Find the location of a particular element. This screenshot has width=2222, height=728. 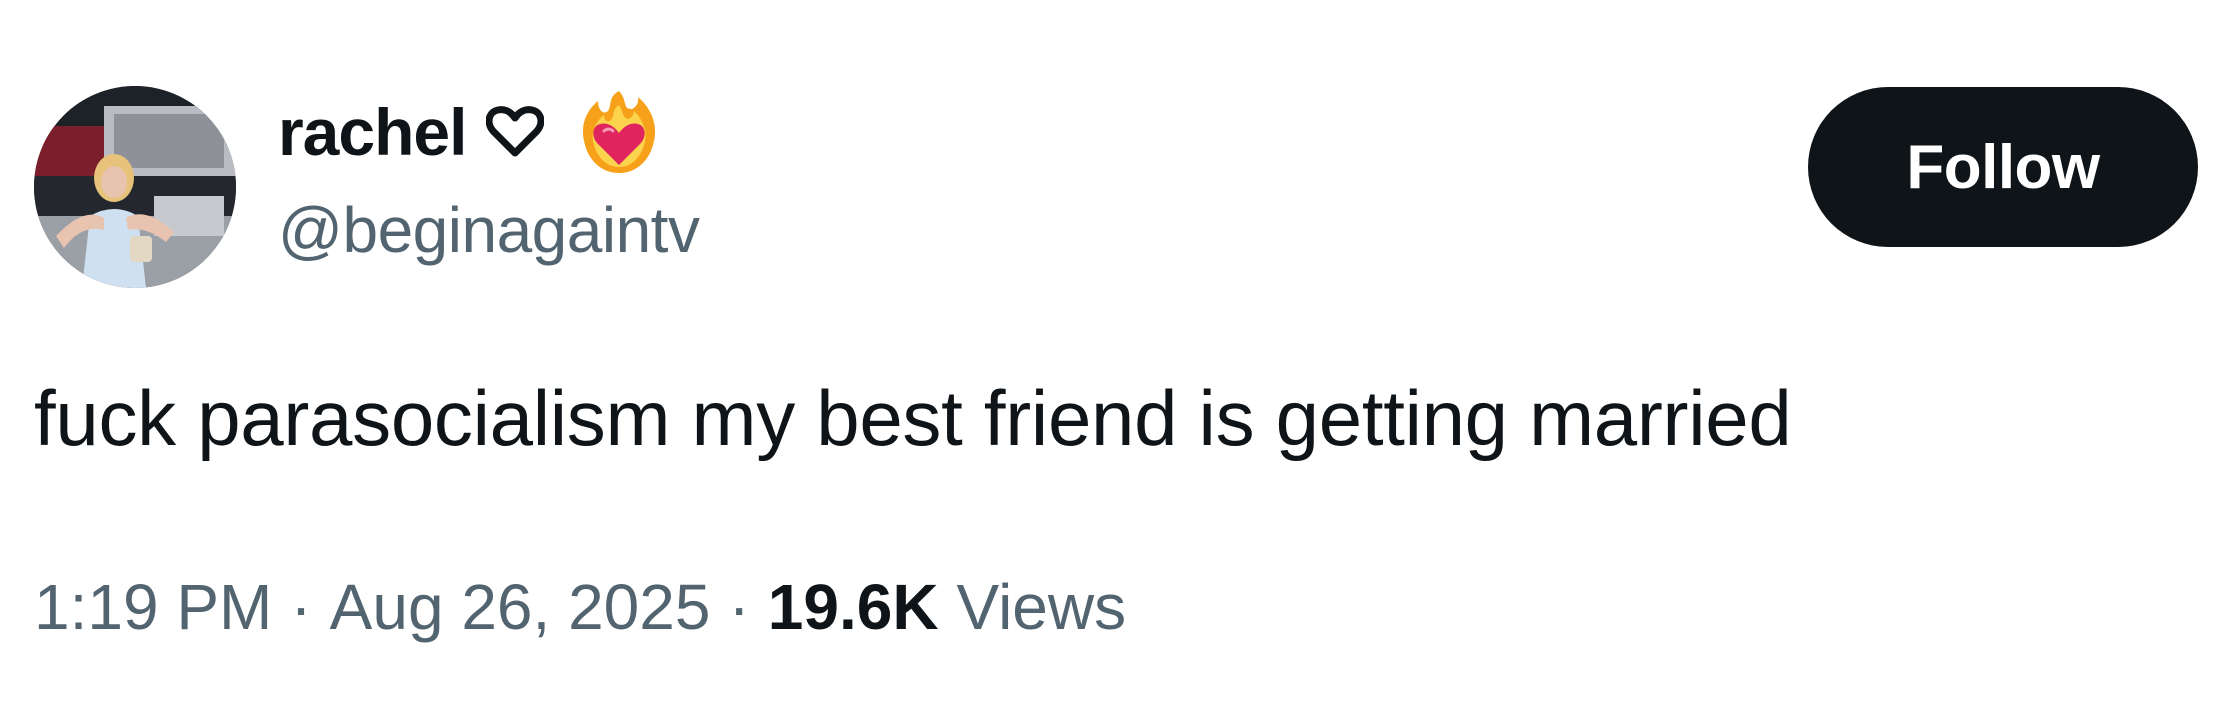

author-handle: @beginagaintv is located at coordinates (489, 230).